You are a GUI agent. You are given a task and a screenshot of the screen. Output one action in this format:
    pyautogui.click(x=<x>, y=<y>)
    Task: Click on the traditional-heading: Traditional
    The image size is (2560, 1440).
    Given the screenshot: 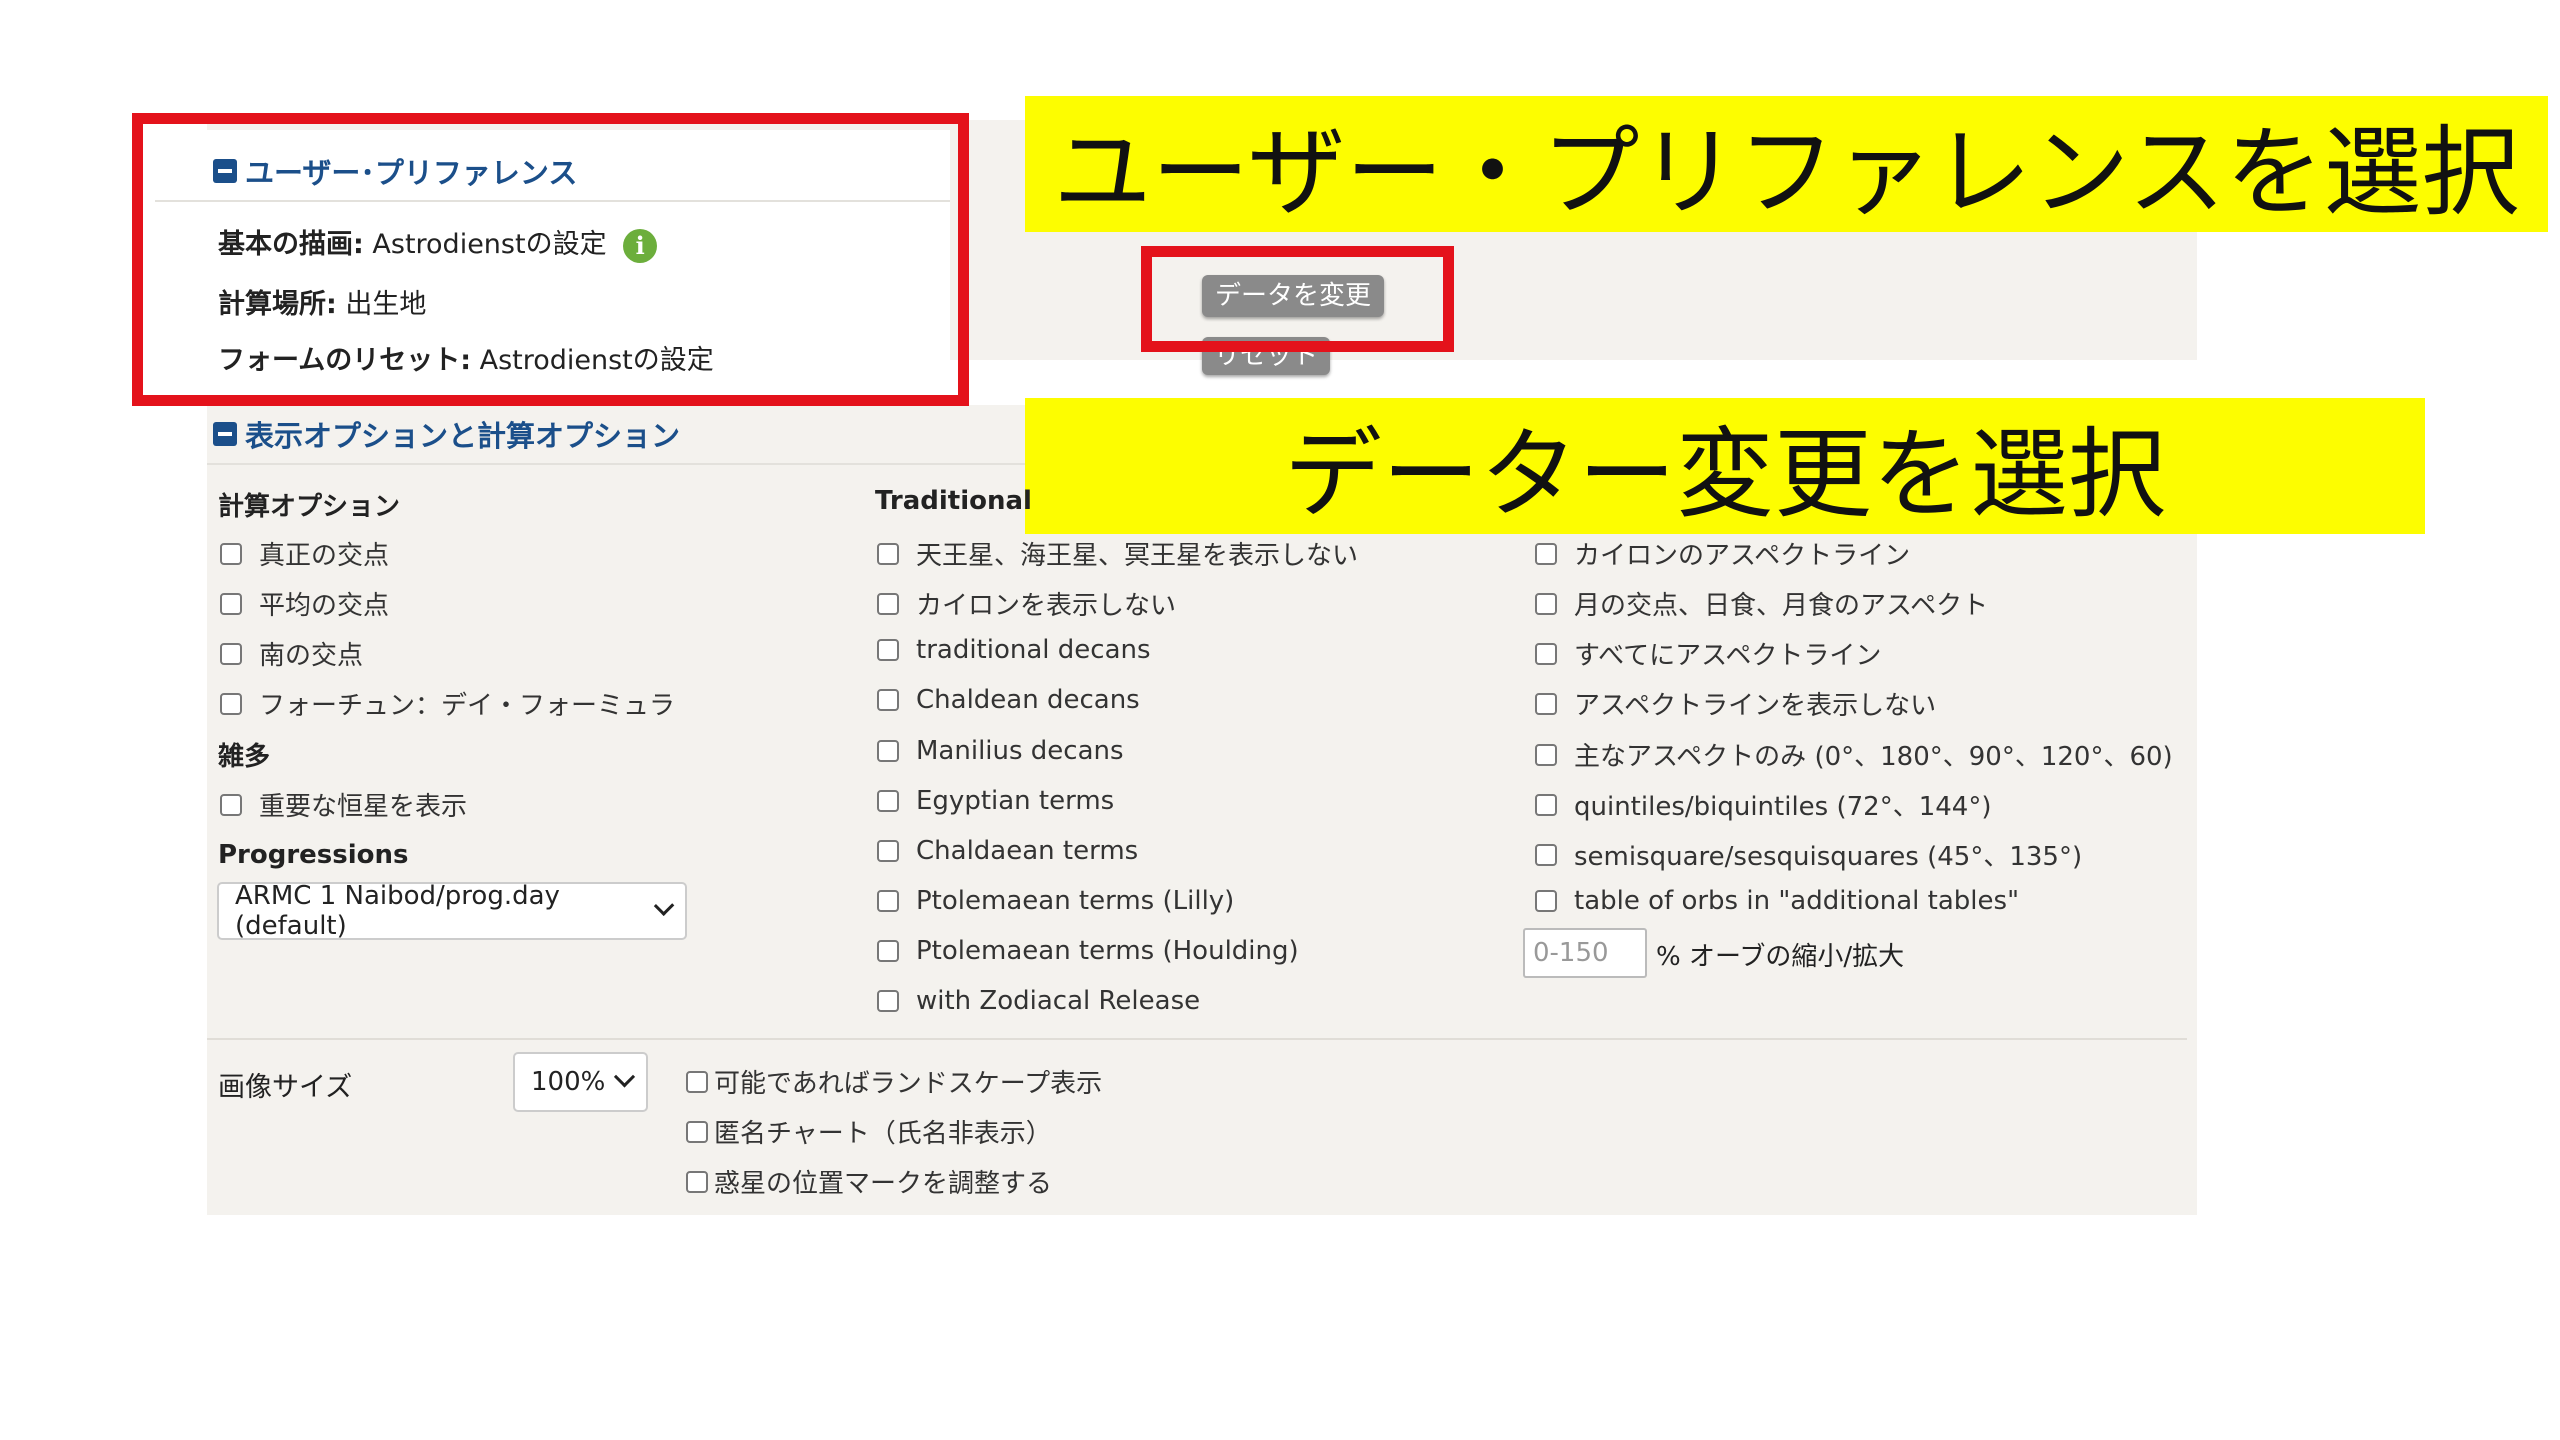 What is the action you would take?
    pyautogui.click(x=953, y=501)
    